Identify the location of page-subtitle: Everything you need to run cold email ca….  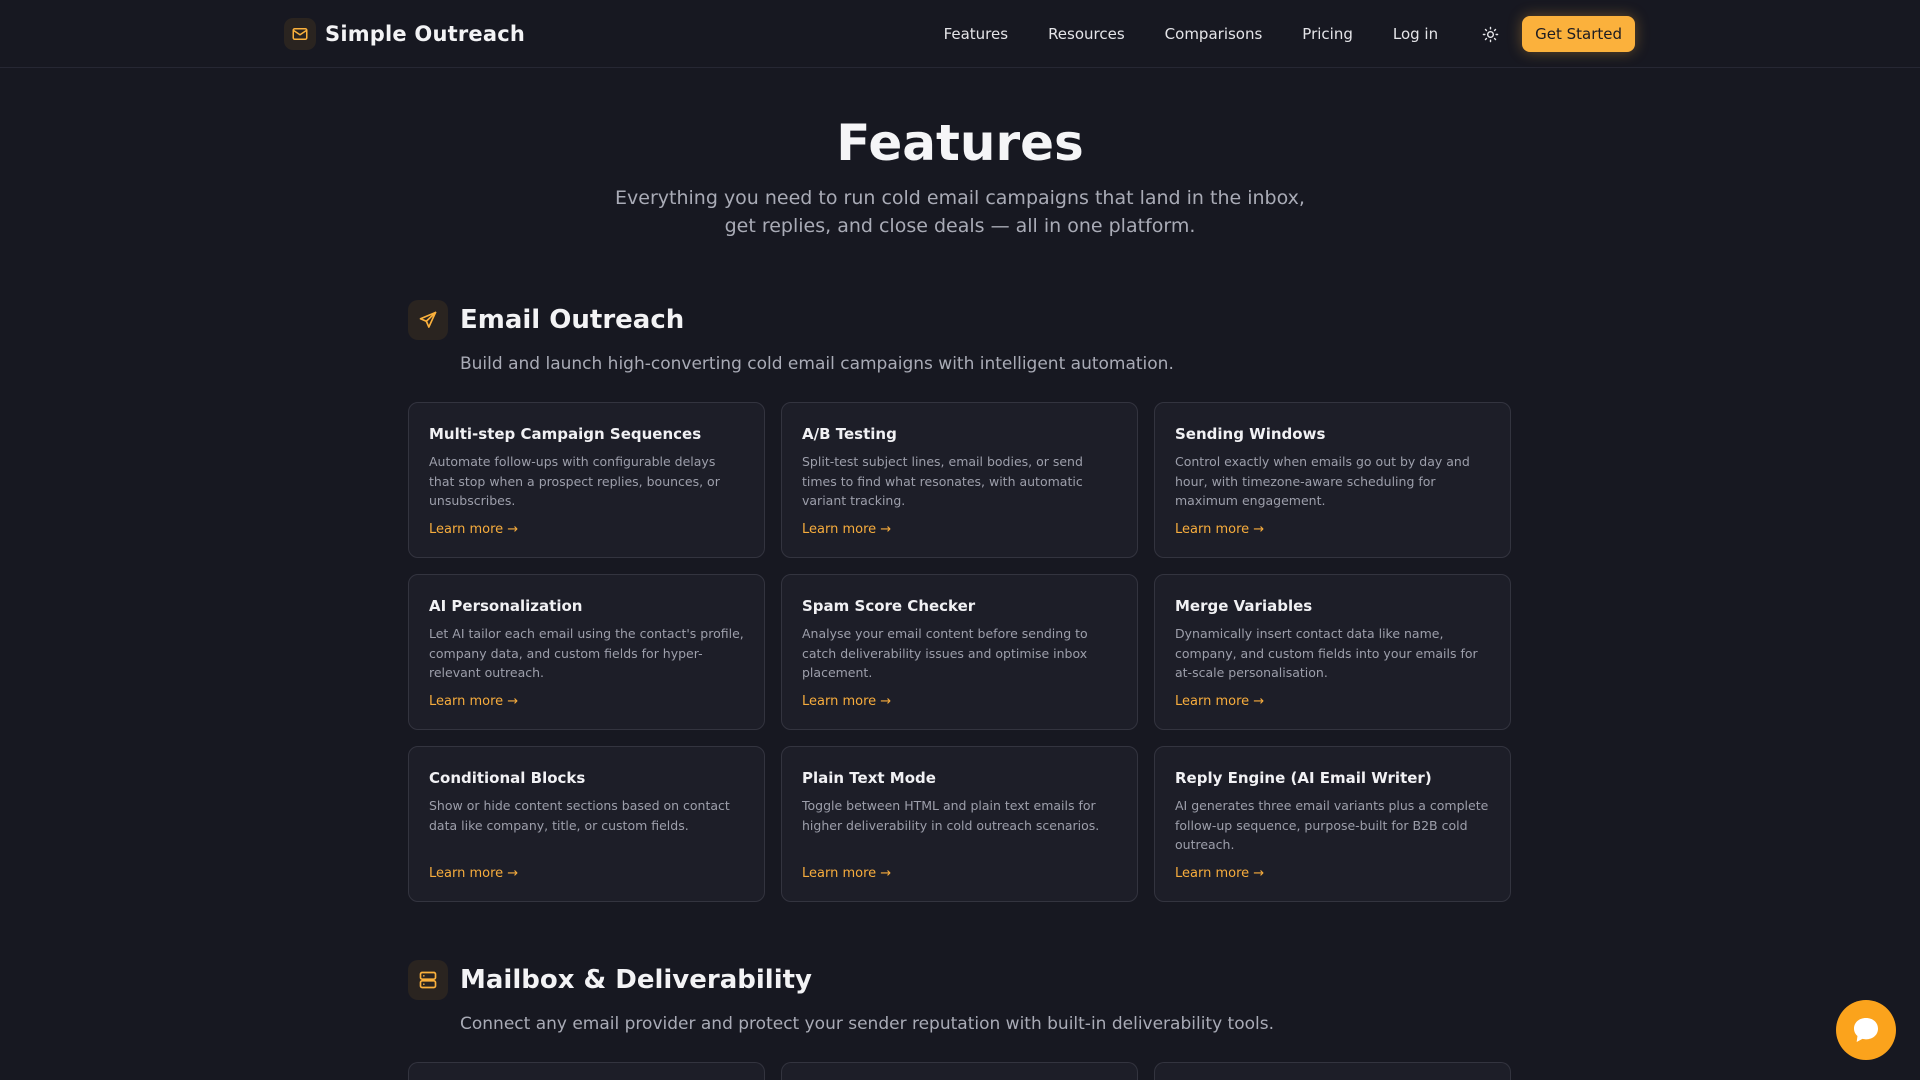
(960, 212).